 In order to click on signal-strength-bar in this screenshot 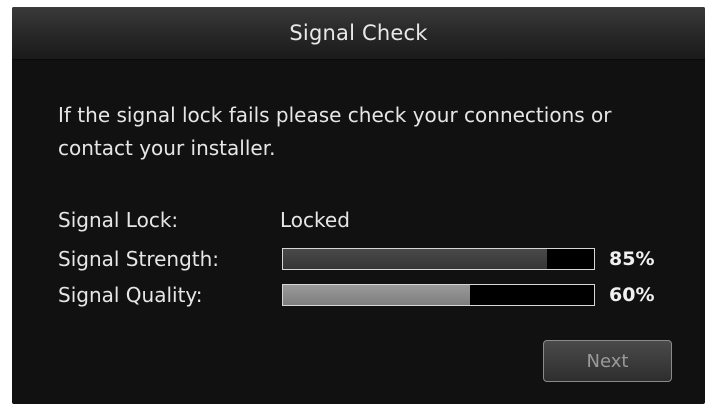, I will do `click(438, 259)`.